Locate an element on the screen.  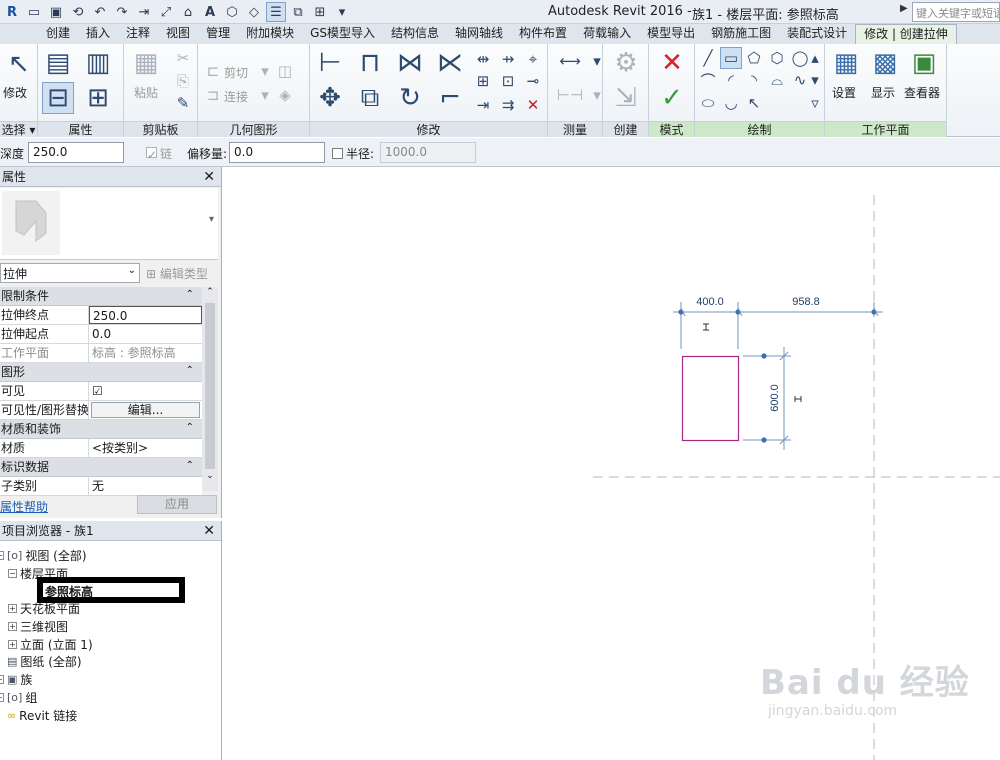
delete-icon: ✕ is located at coordinates (533, 105).